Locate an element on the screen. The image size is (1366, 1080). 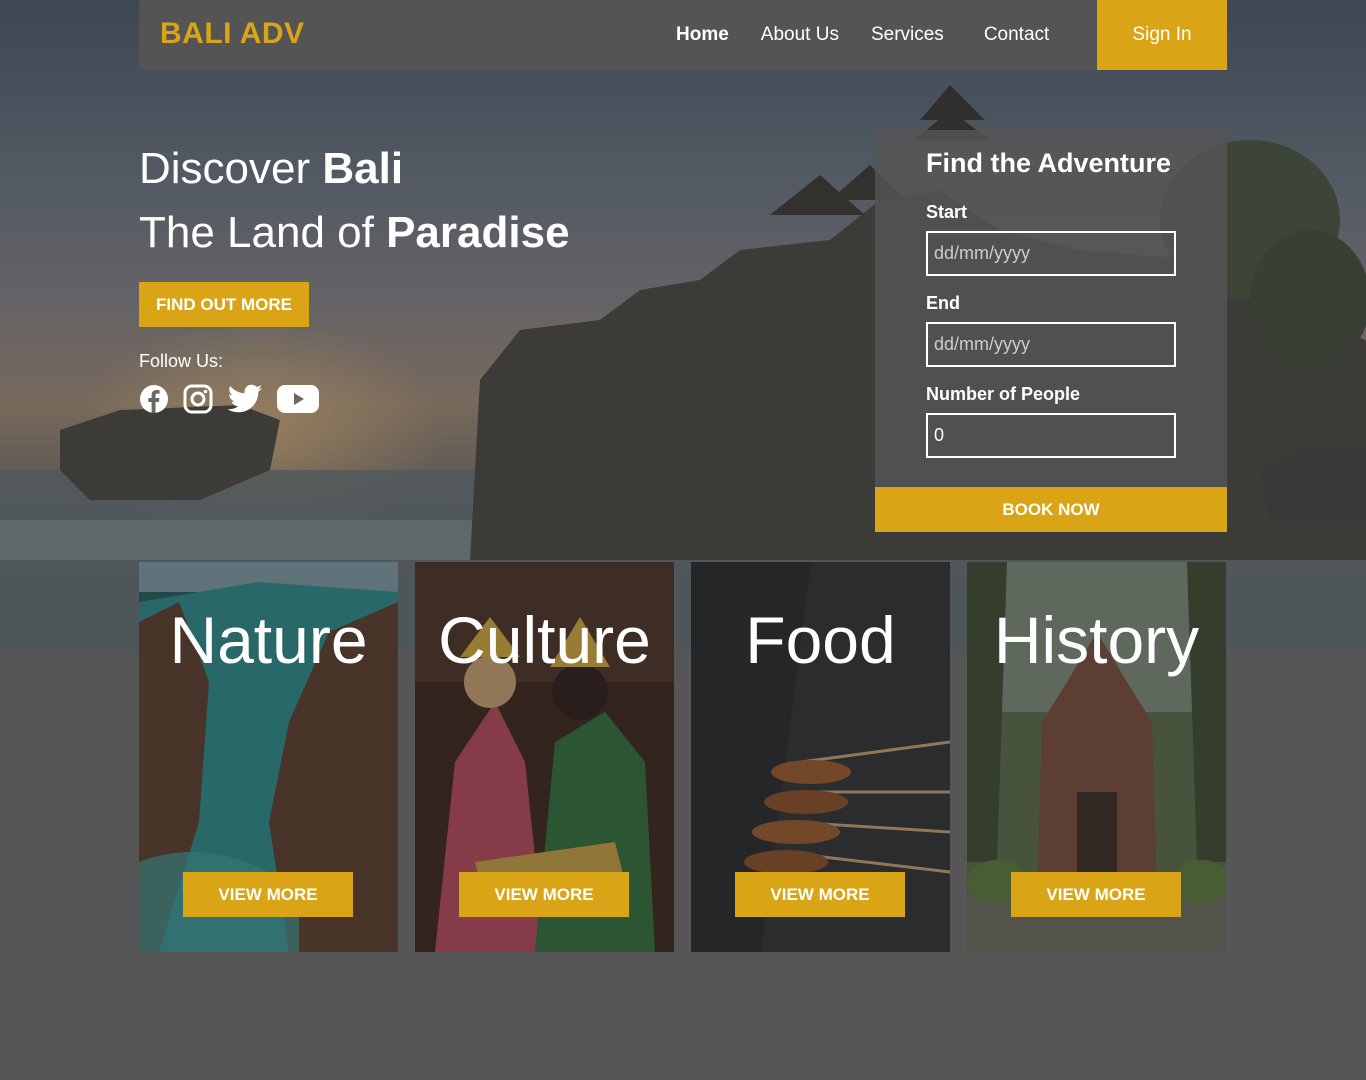
start-date-label: Start is located at coordinates (947, 212).